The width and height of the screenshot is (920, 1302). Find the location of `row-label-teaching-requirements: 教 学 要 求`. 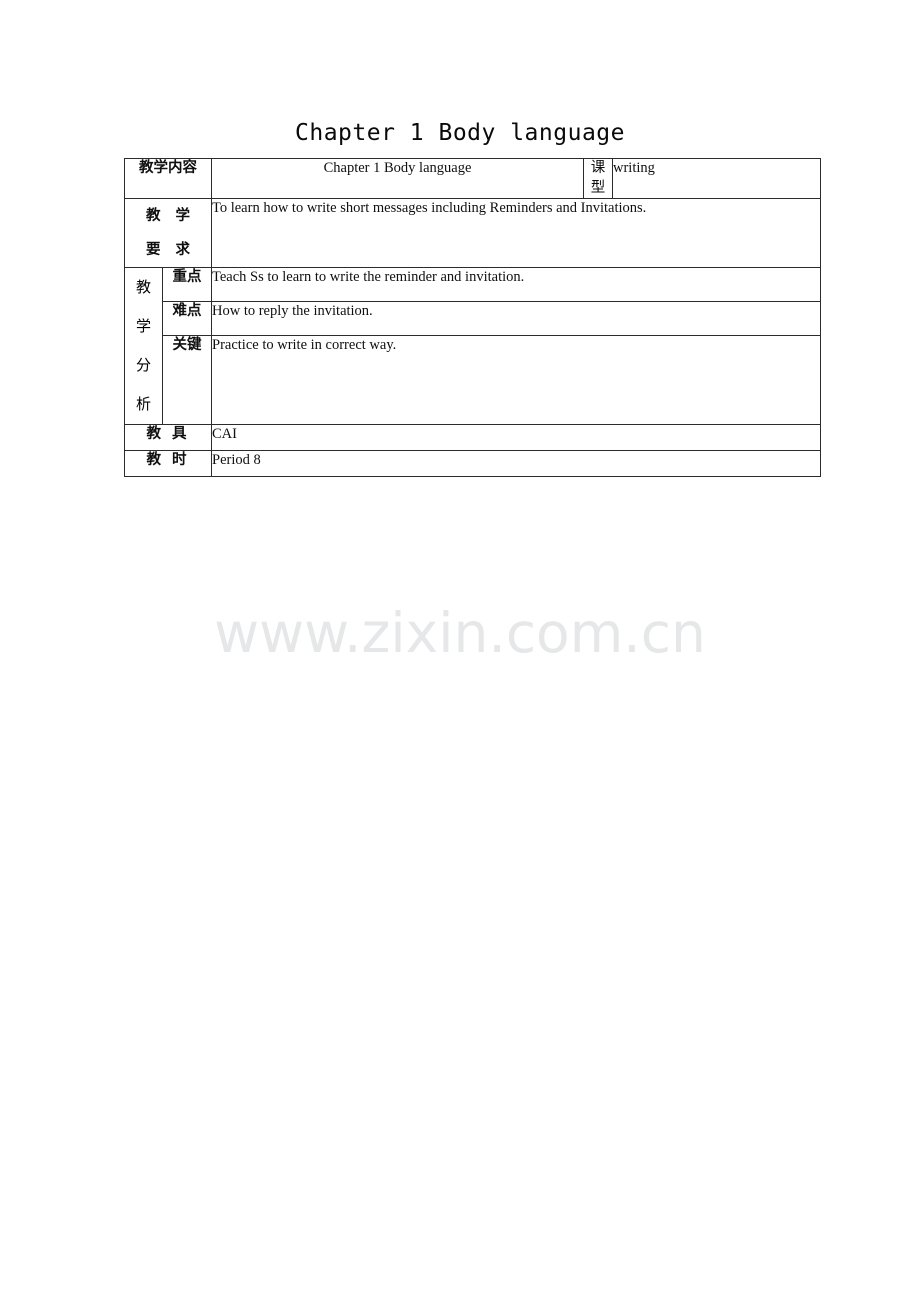

row-label-teaching-requirements: 教 学 要 求 is located at coordinates (168, 233).